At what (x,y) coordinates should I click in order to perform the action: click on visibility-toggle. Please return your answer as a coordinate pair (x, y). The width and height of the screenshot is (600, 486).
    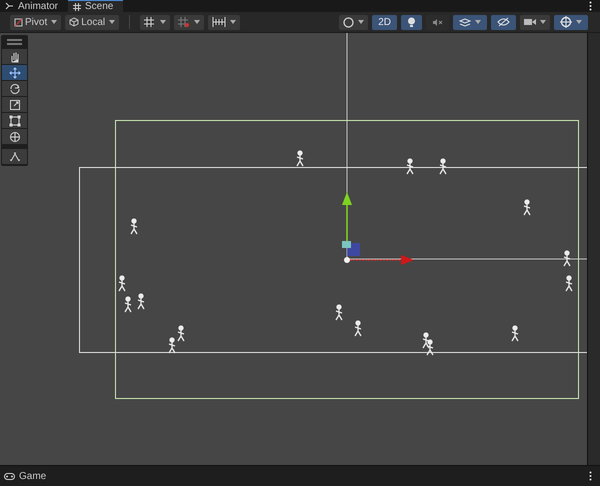
    Looking at the image, I should click on (503, 22).